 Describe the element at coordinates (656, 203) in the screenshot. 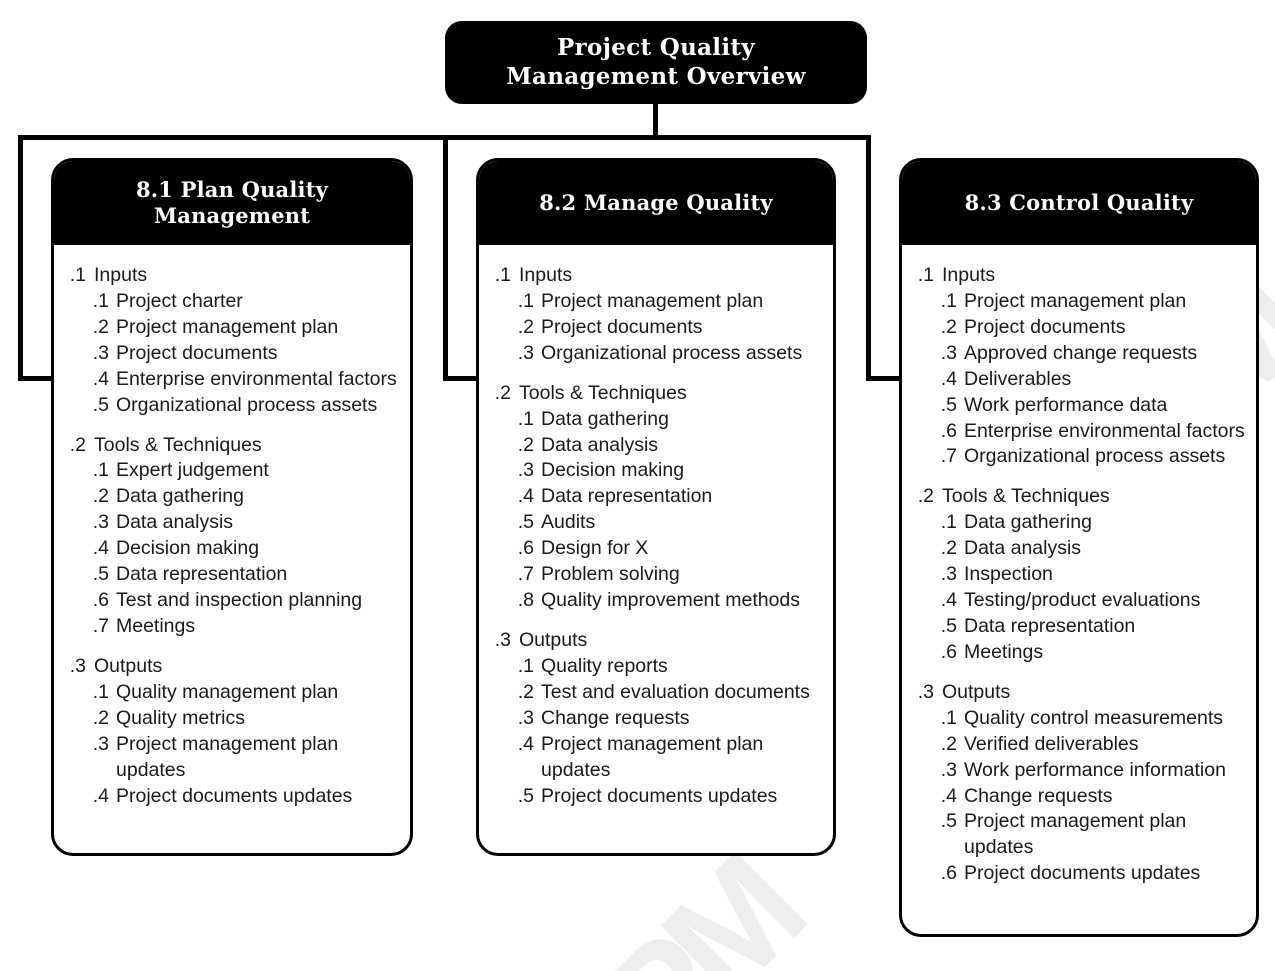

I see `process-header-8-2-line-1: 8.2 Manage Quality` at that location.